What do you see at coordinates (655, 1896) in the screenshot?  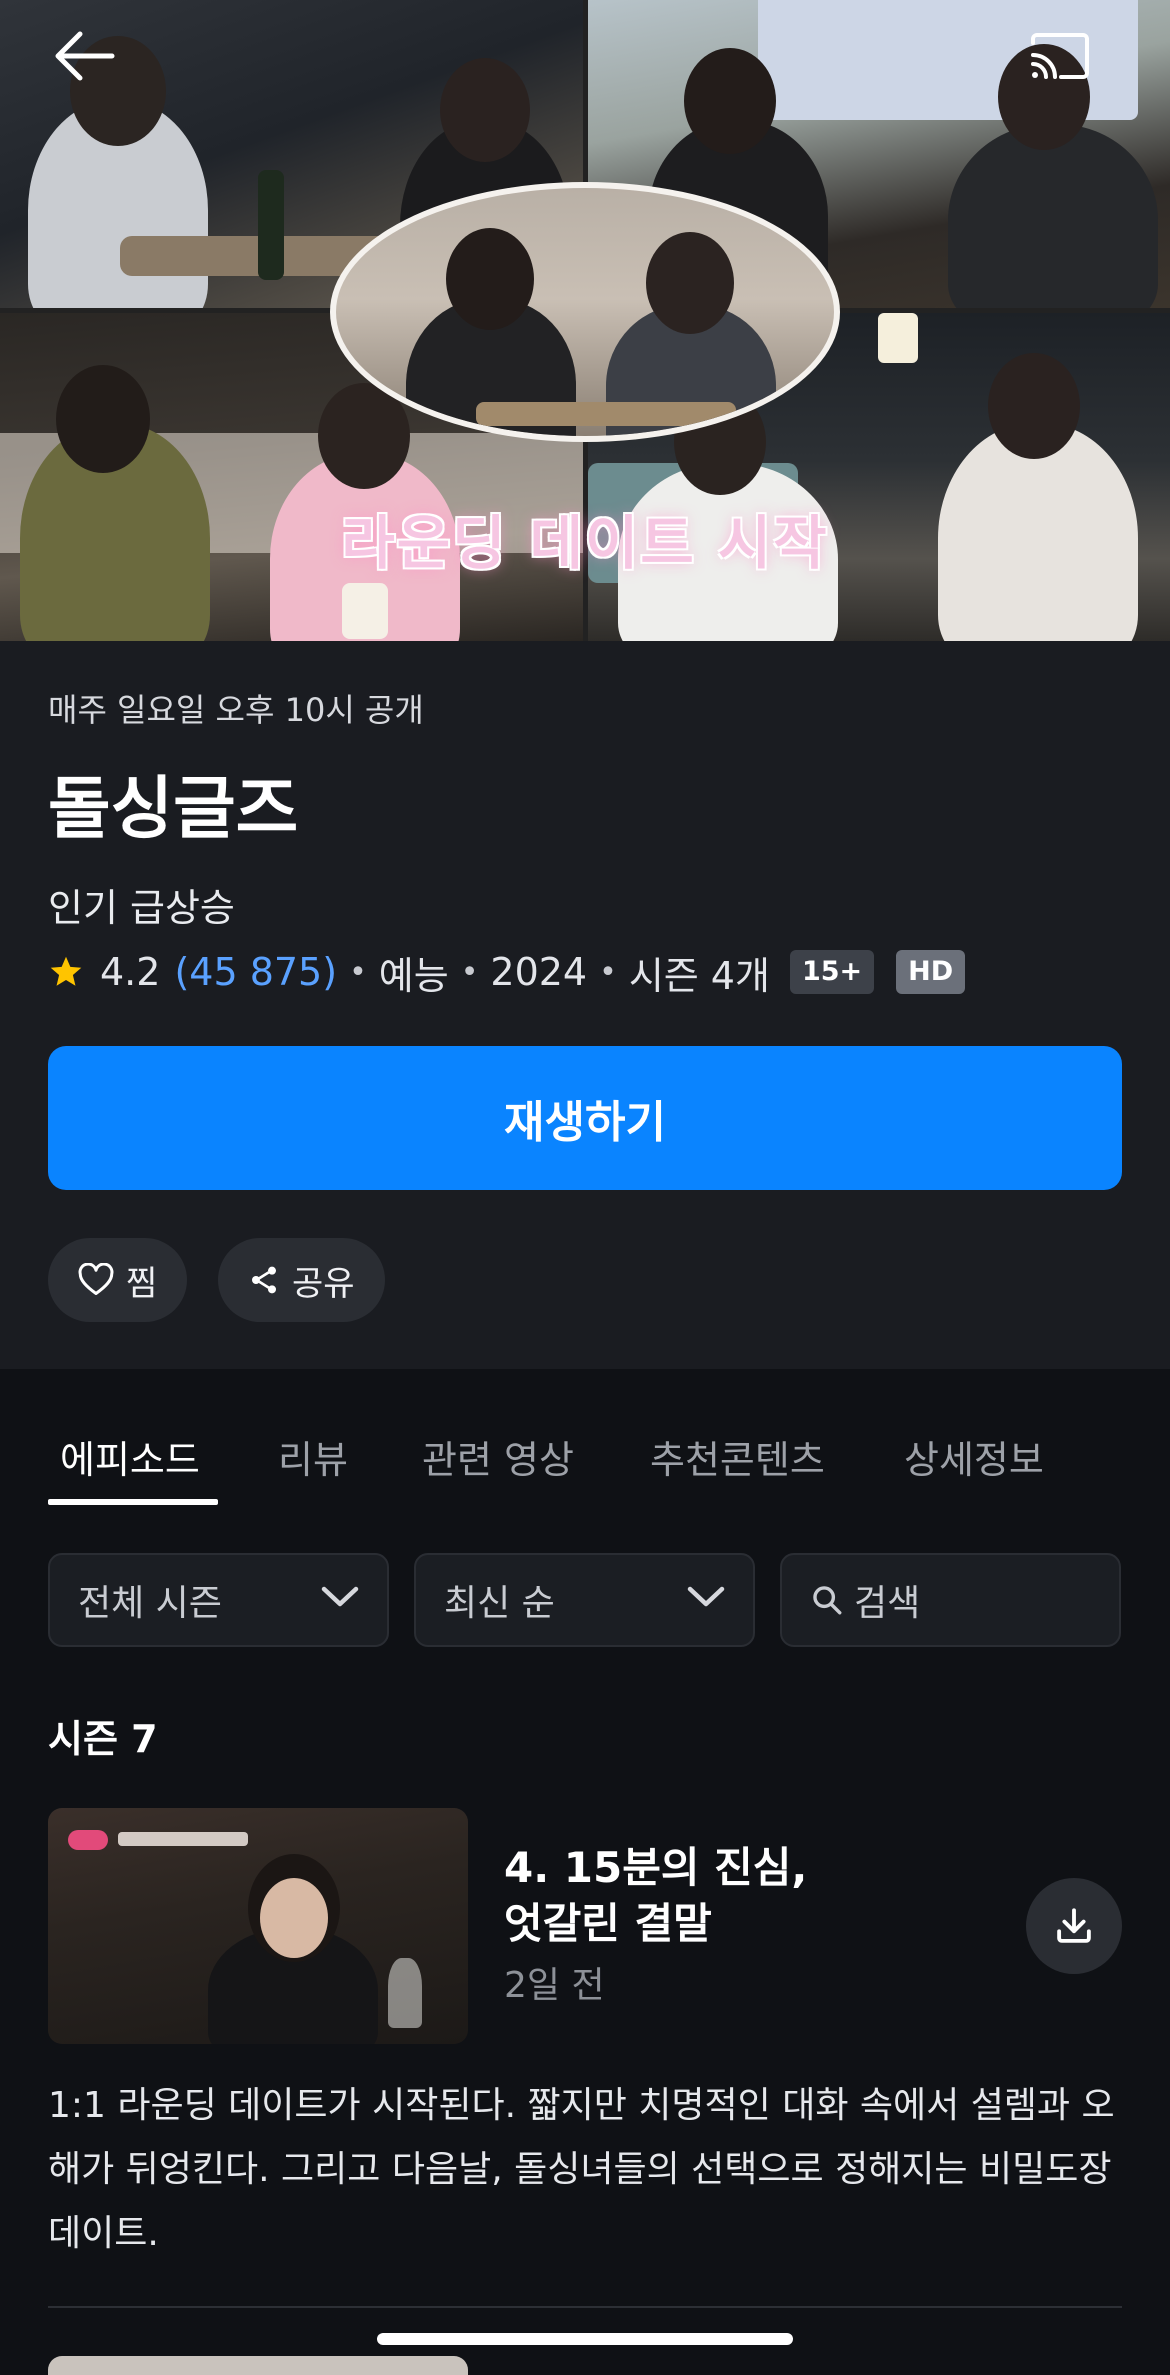 I see `episode-title: 4. 15분의 진심, 엇갈린 결말` at bounding box center [655, 1896].